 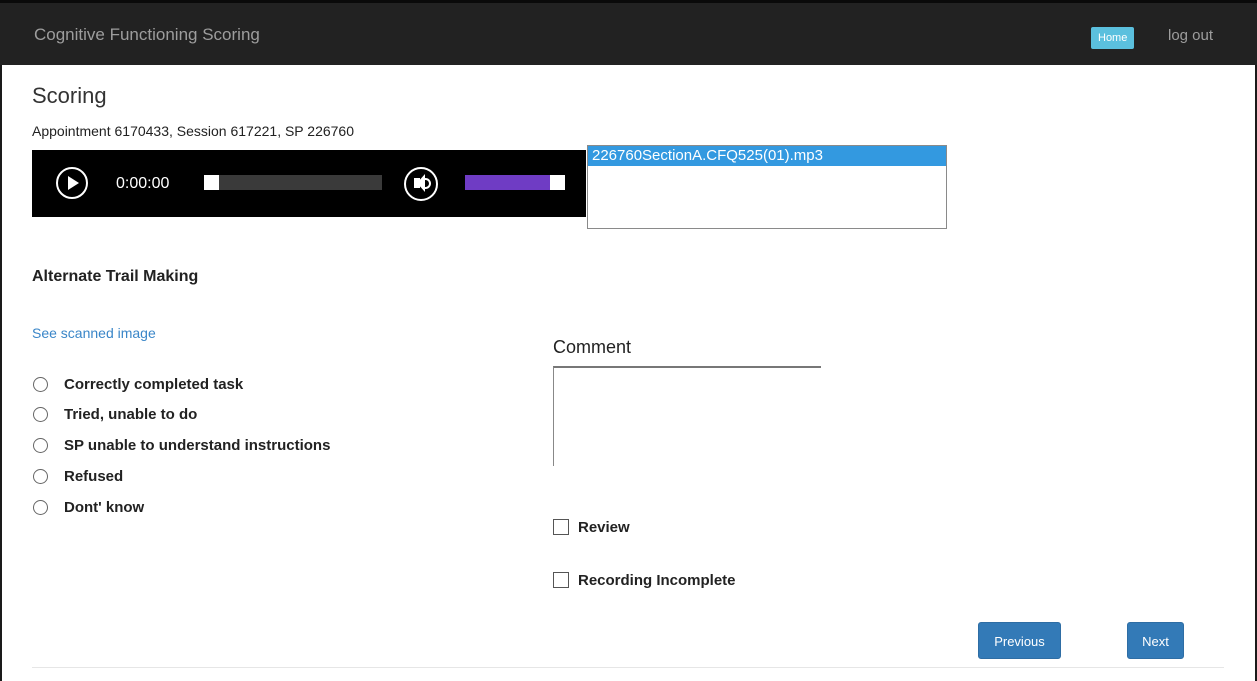 What do you see at coordinates (604, 527) in the screenshot?
I see `review-label: Review` at bounding box center [604, 527].